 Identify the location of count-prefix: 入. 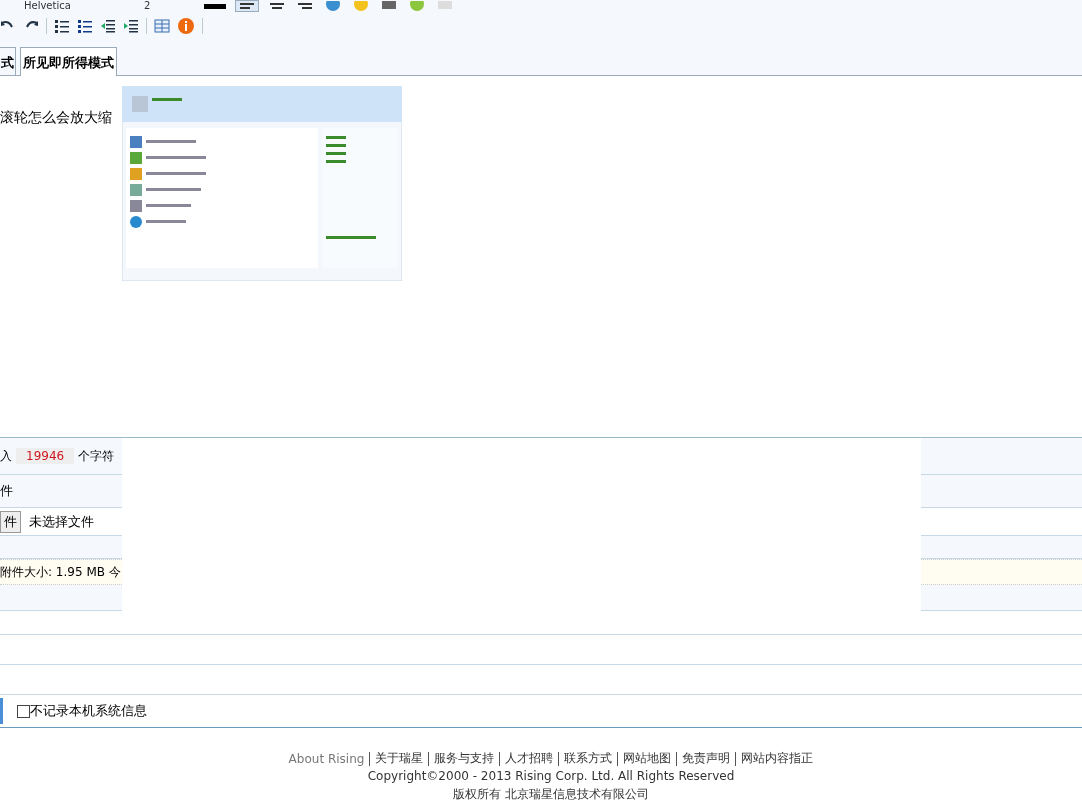
(6, 456).